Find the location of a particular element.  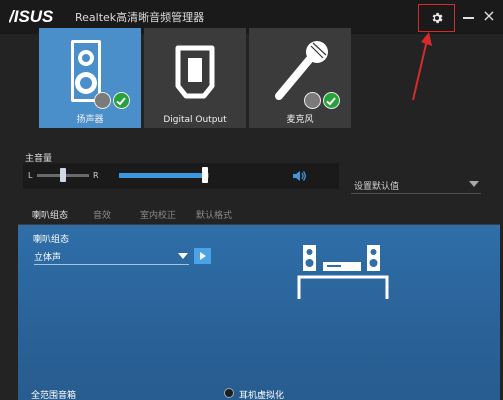

balance-right-label: R is located at coordinates (96, 175).